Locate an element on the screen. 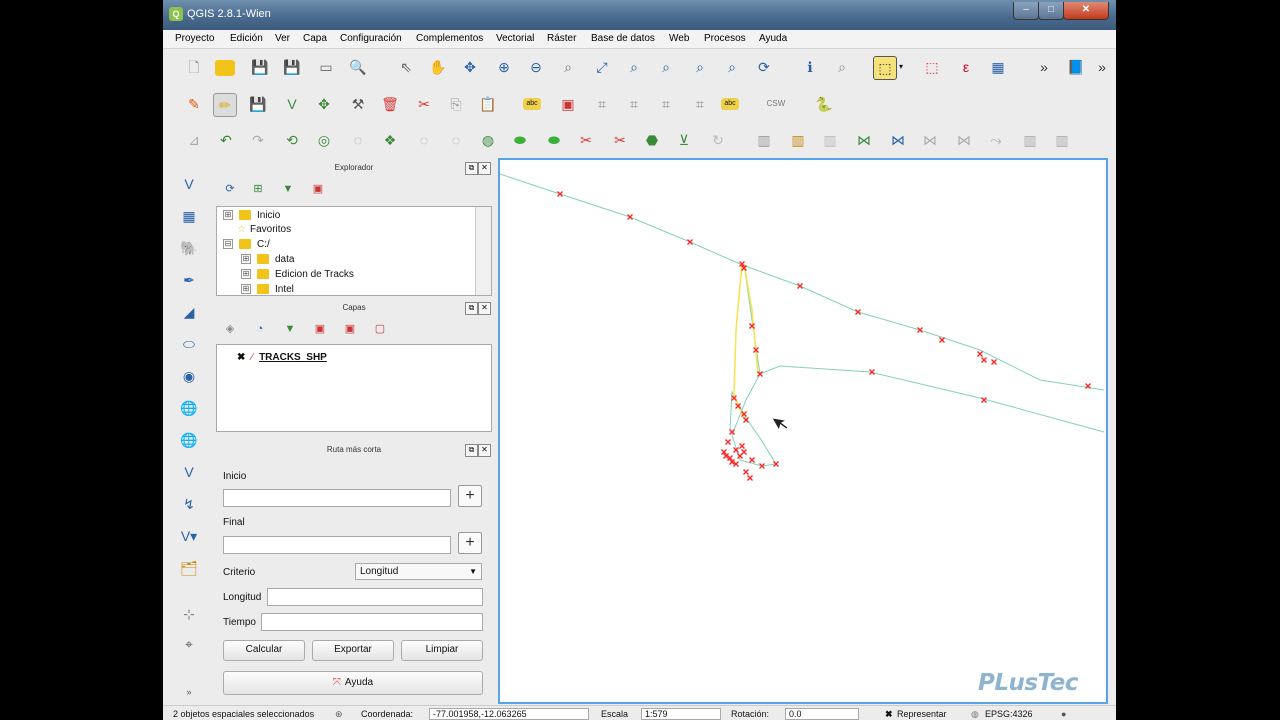 Image resolution: width=1280 pixels, height=720 pixels. menu-configuracion: Configuración is located at coordinates (371, 38).